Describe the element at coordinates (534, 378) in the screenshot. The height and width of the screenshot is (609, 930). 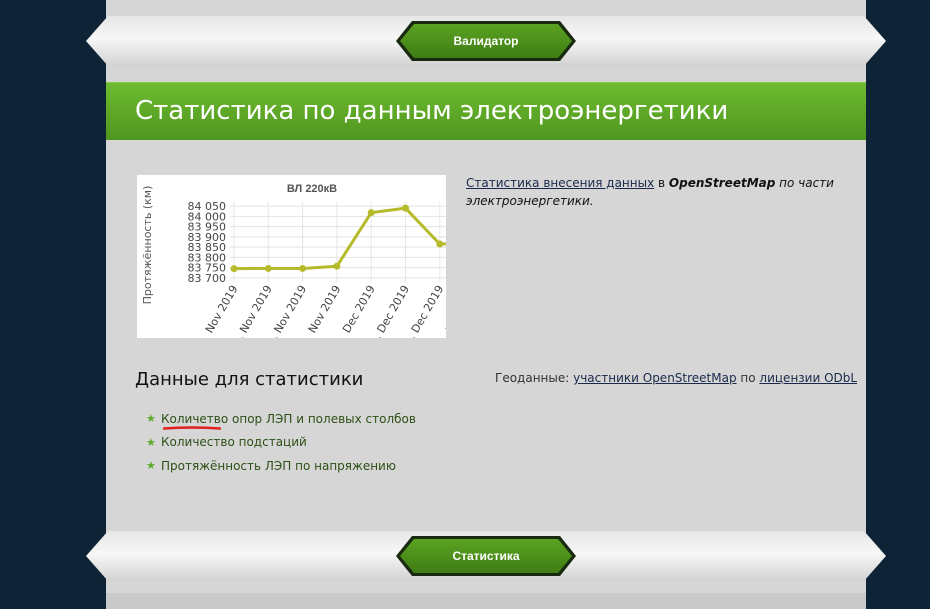
I see `geo-prefix: Геоданные:` at that location.